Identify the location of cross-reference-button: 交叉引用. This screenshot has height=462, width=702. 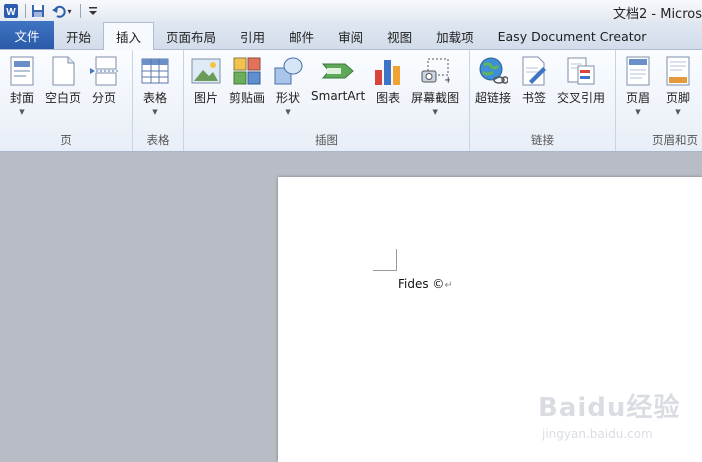
(581, 86).